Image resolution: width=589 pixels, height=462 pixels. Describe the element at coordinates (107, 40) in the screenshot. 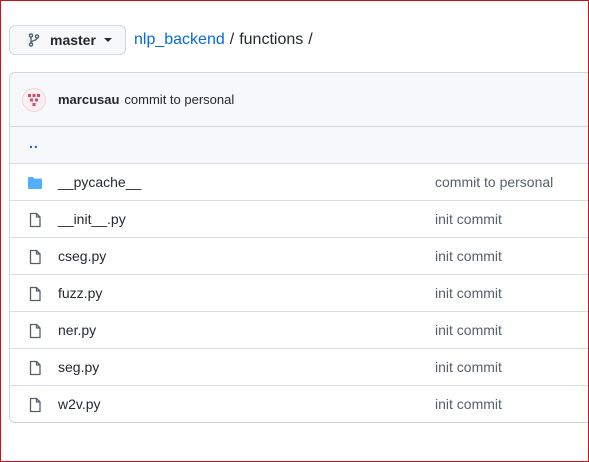

I see `chevron-down-icon` at that location.